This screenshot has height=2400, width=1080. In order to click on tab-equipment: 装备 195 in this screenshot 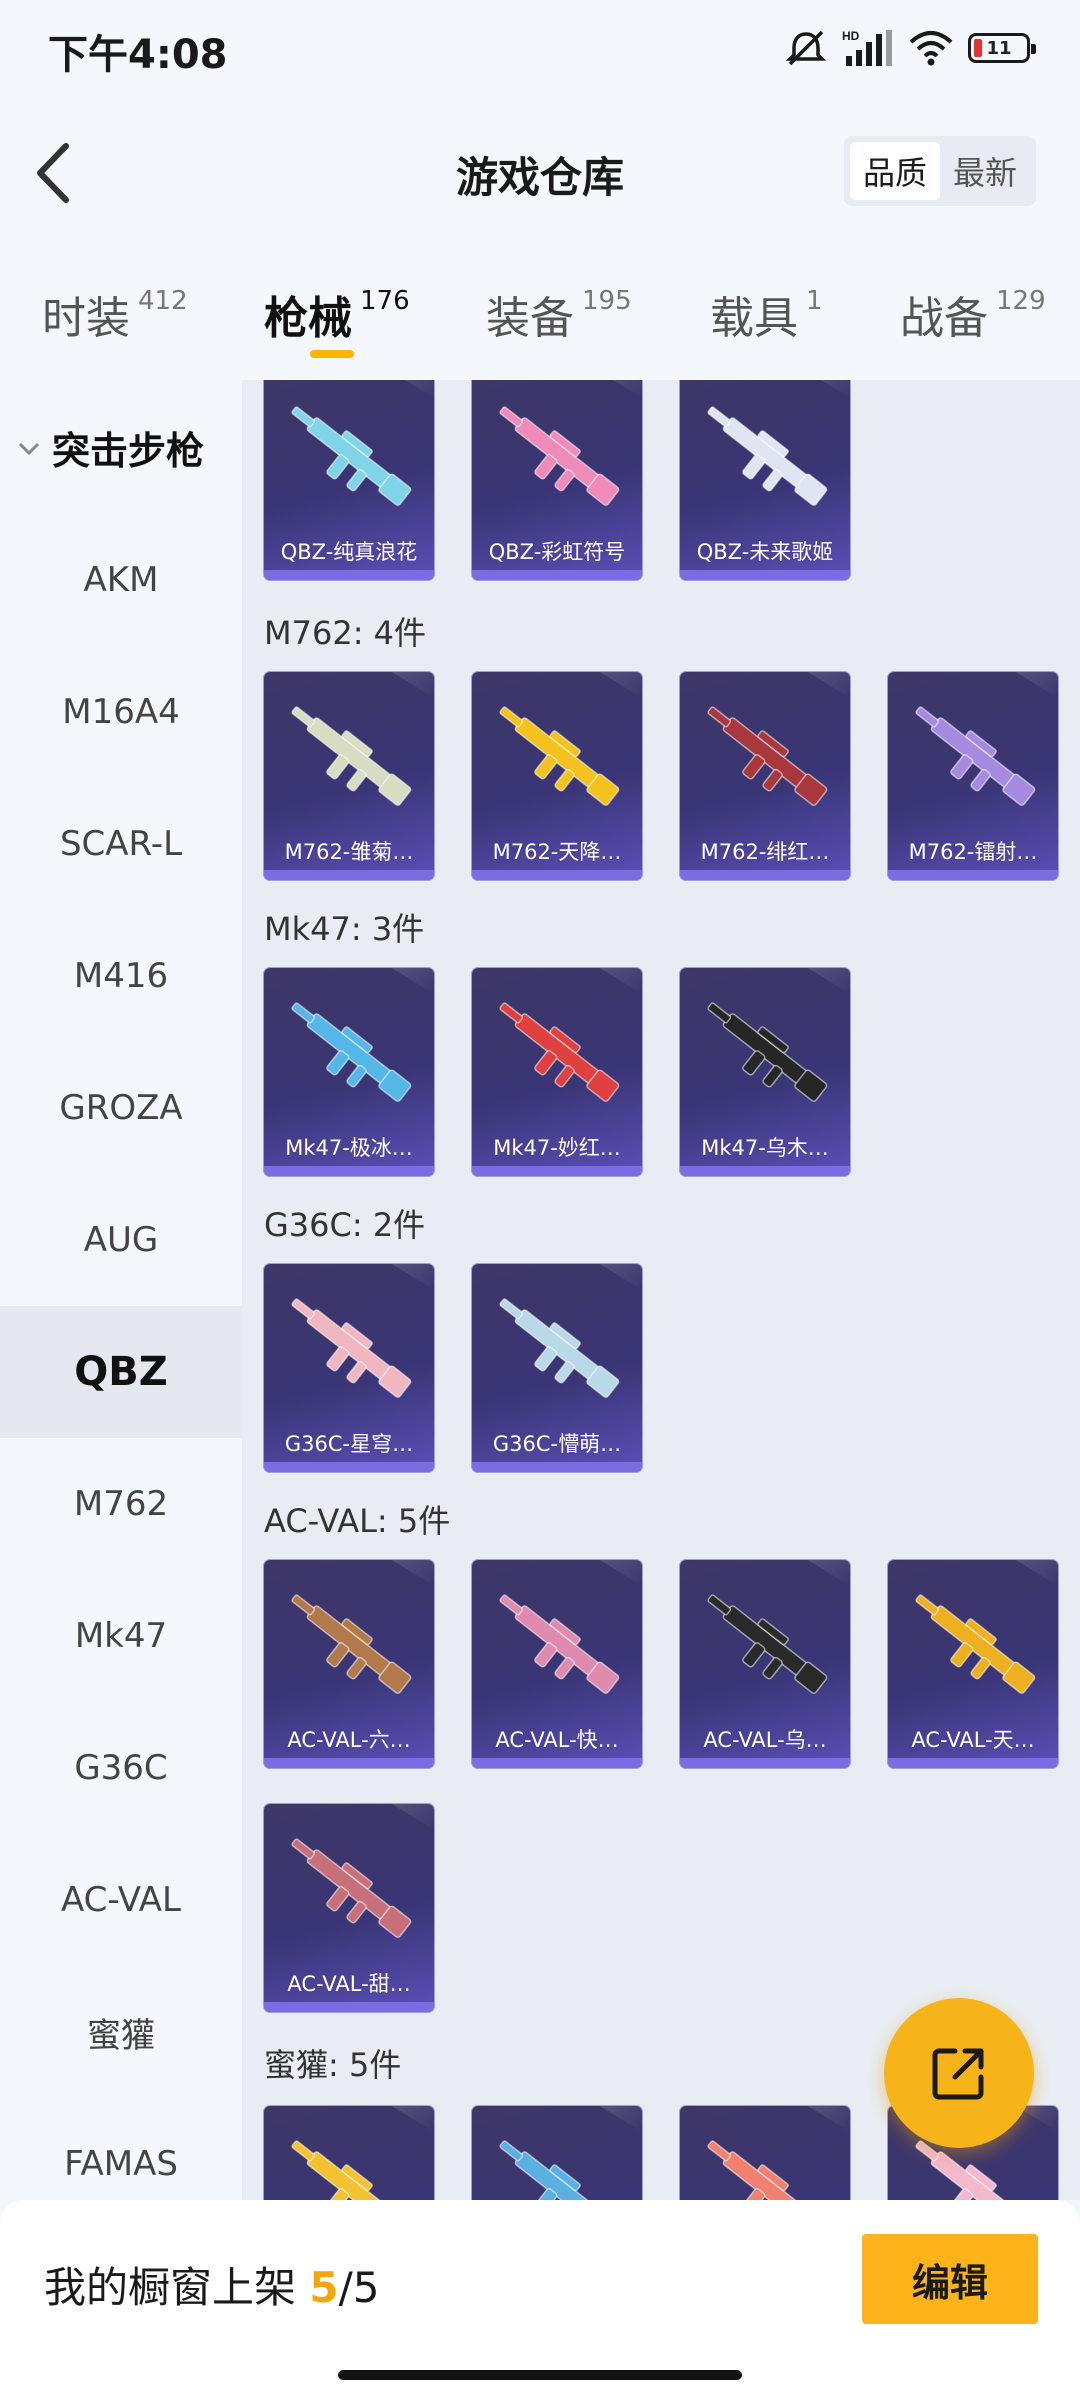, I will do `click(559, 314)`.